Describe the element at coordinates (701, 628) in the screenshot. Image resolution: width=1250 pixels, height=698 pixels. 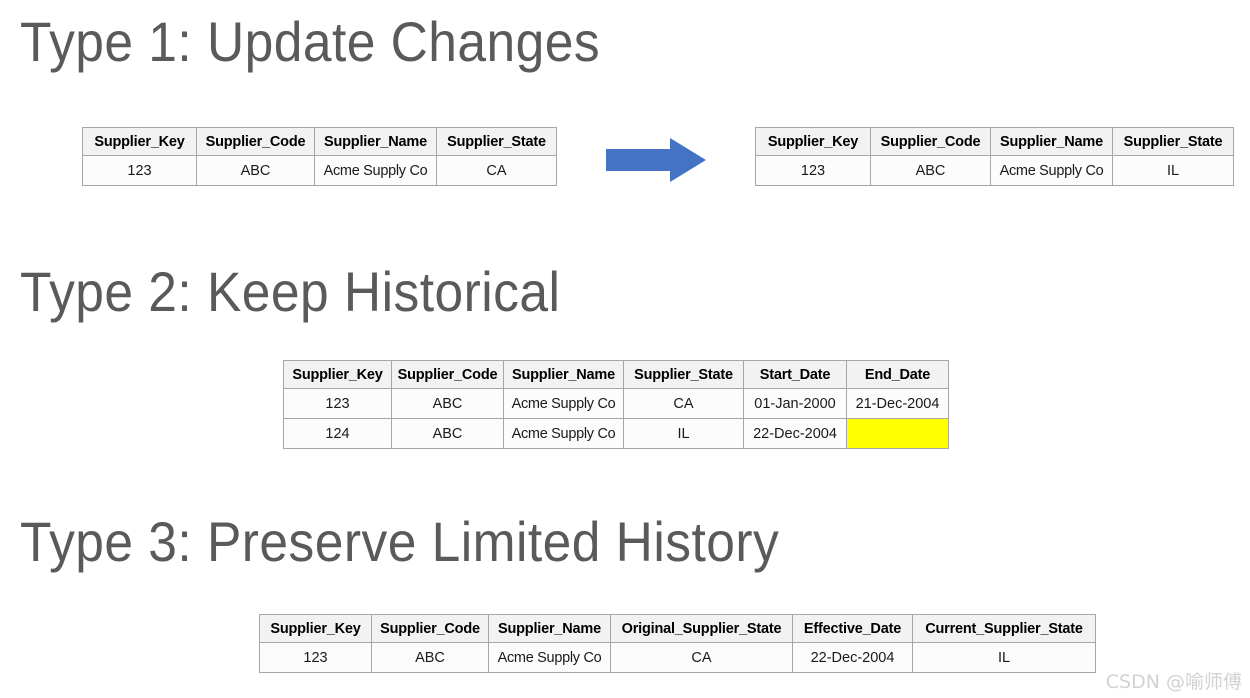
I see `column-header-original-supplier-state: Original_Supplier_State` at that location.